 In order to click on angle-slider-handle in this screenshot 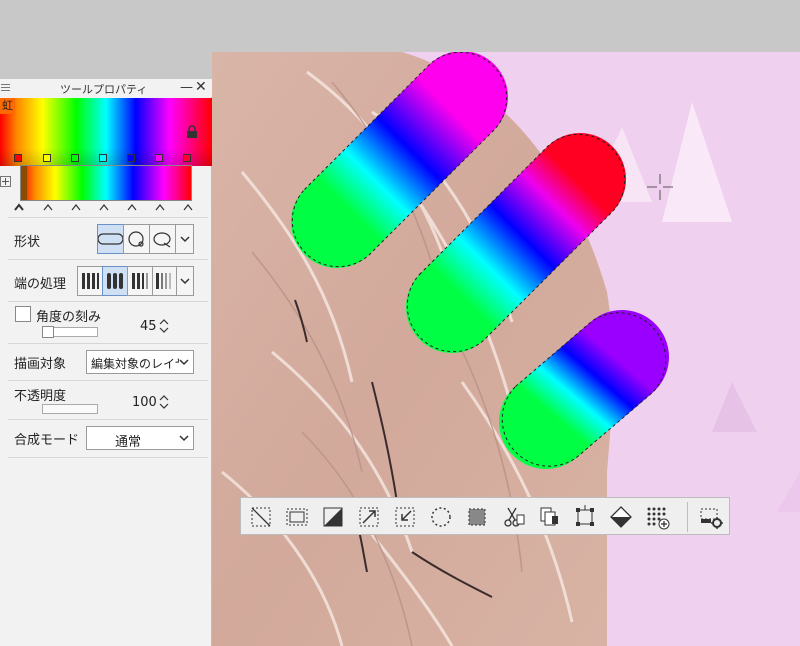, I will do `click(48, 332)`.